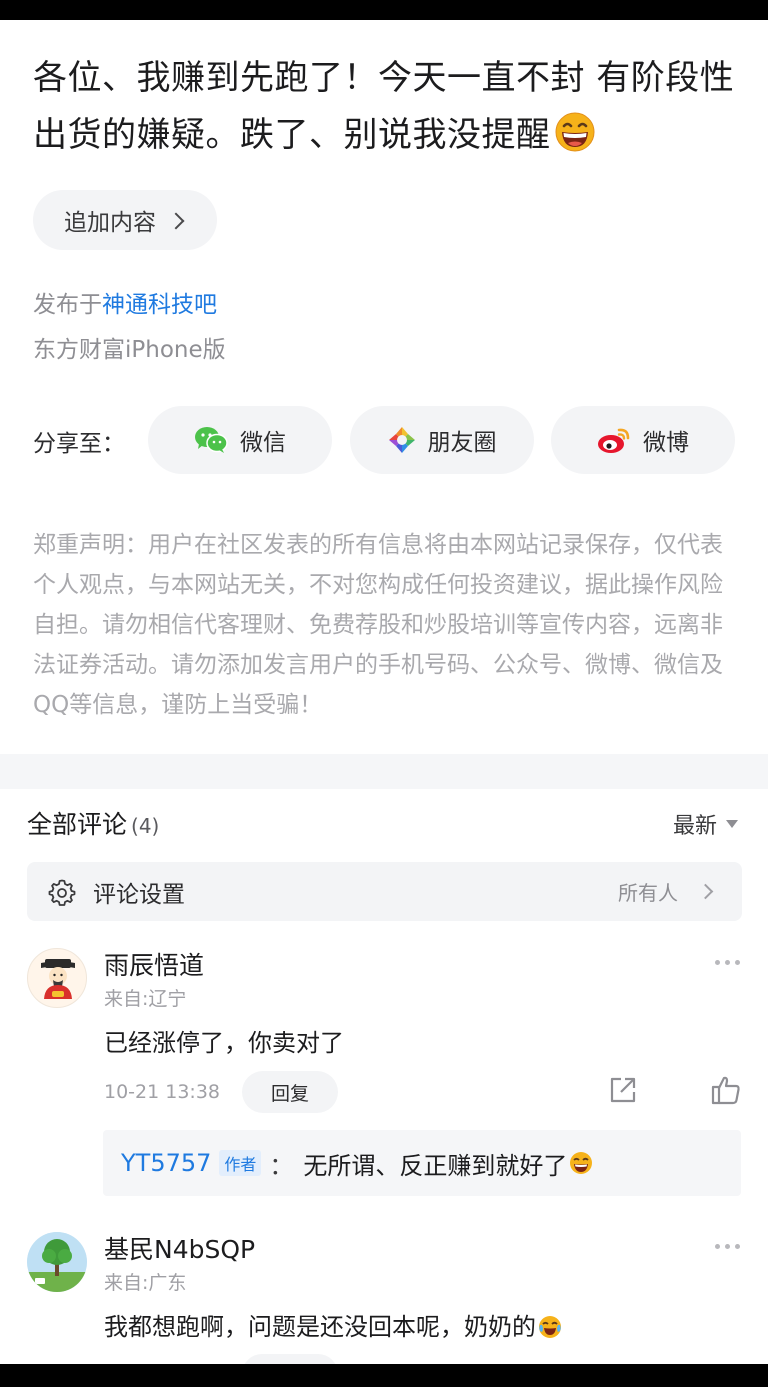 Image resolution: width=768 pixels, height=1387 pixels. I want to click on laughing-face-emoji-icon, so click(581, 1163).